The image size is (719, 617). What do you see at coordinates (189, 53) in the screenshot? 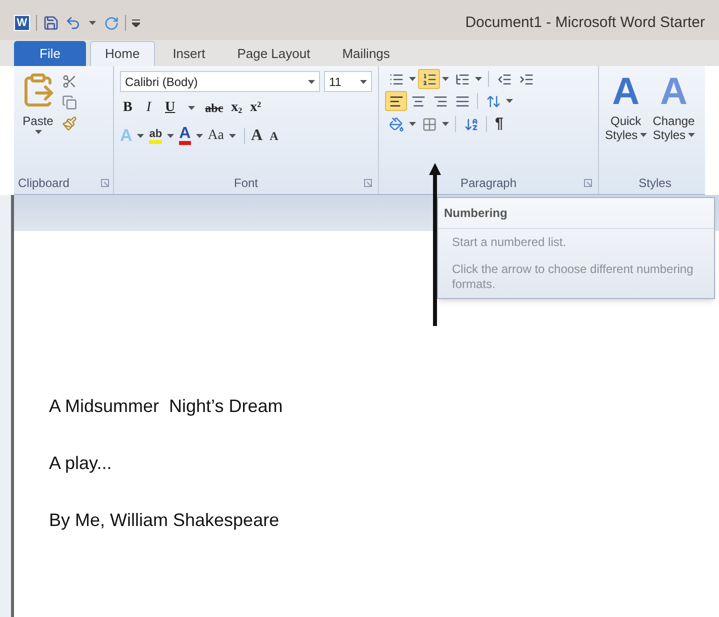
I see `ribbon-tab: Insert` at bounding box center [189, 53].